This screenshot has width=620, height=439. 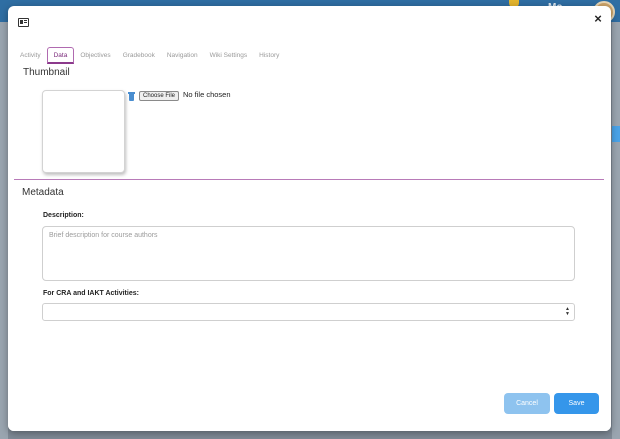 I want to click on close-button: ×, so click(x=598, y=19).